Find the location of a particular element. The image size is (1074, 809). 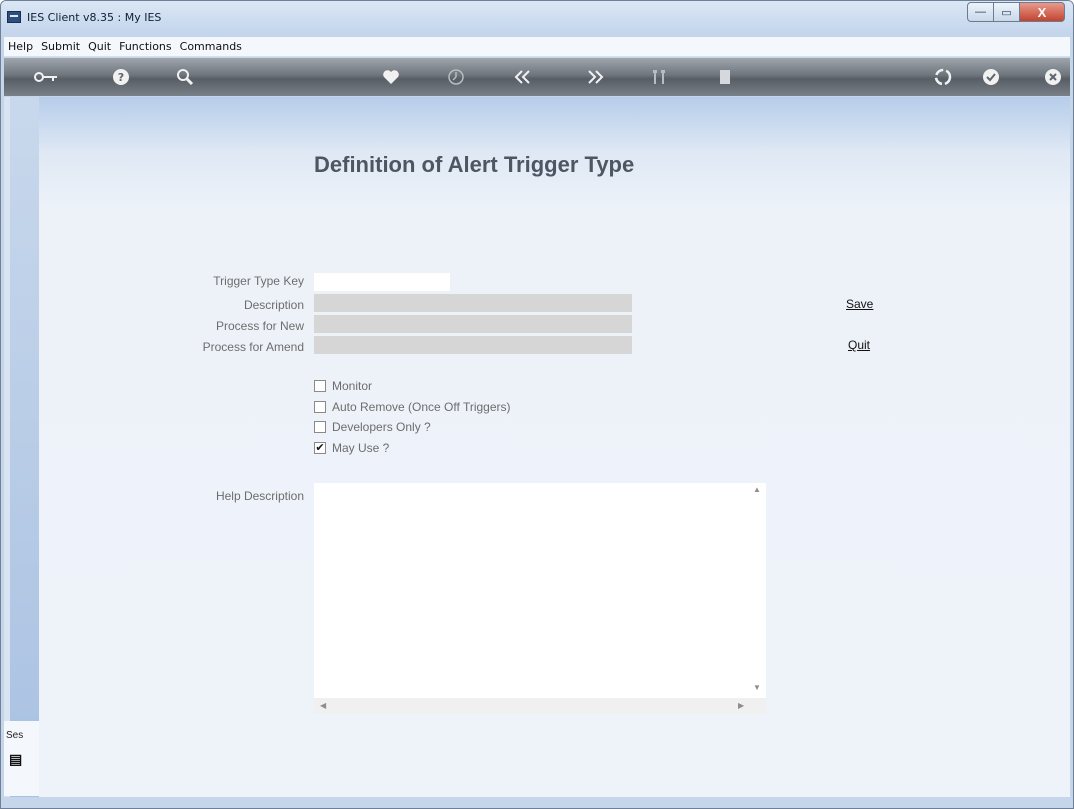

checkmark-icon: ✔ is located at coordinates (320, 448).